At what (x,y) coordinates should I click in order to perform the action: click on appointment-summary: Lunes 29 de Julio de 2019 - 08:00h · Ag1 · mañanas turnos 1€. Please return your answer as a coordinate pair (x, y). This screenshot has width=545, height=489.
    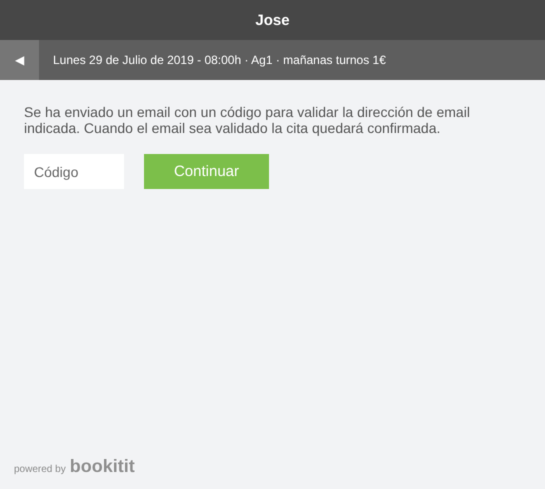
    Looking at the image, I should click on (219, 60).